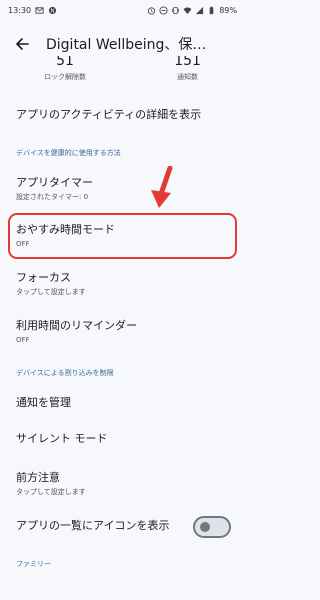 The width and height of the screenshot is (320, 600). I want to click on stat-notifications: 151 通知数, so click(187, 74).